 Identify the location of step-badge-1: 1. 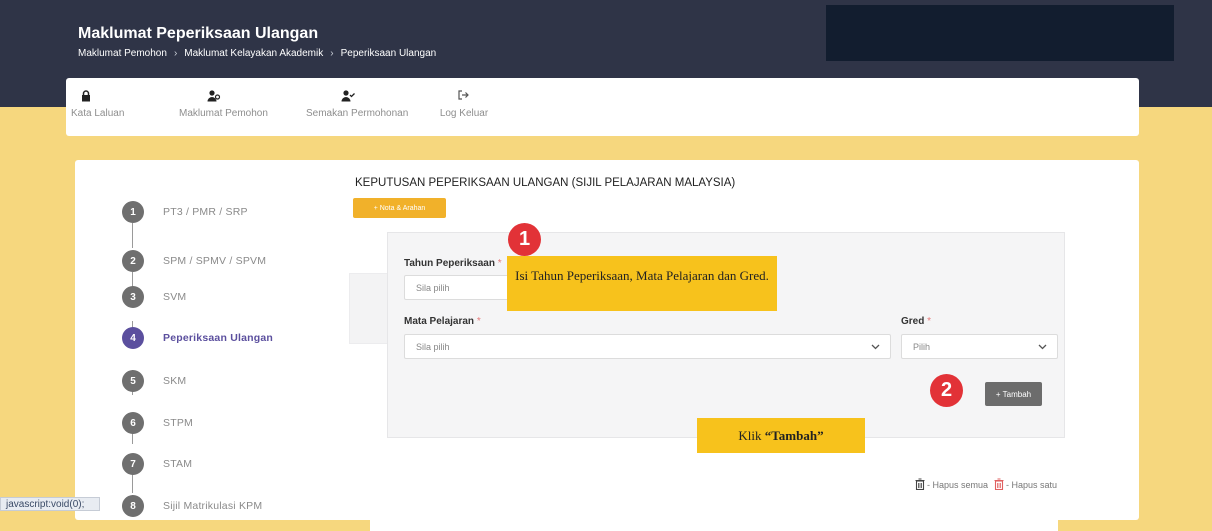
(524, 239).